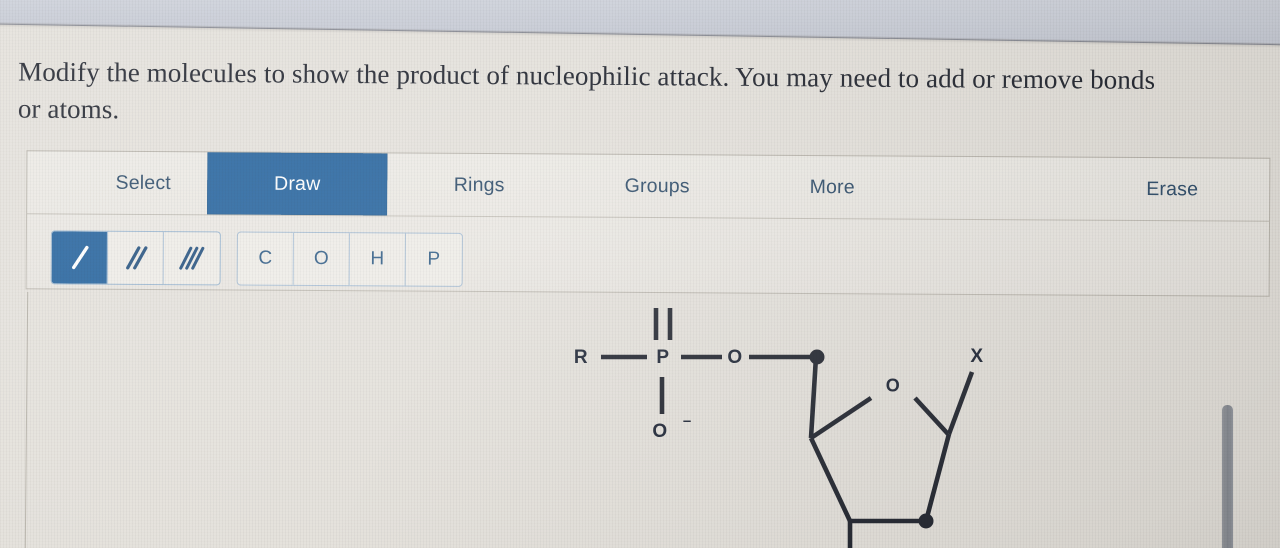 This screenshot has width=1280, height=548. I want to click on tab-select: Select, so click(143, 182).